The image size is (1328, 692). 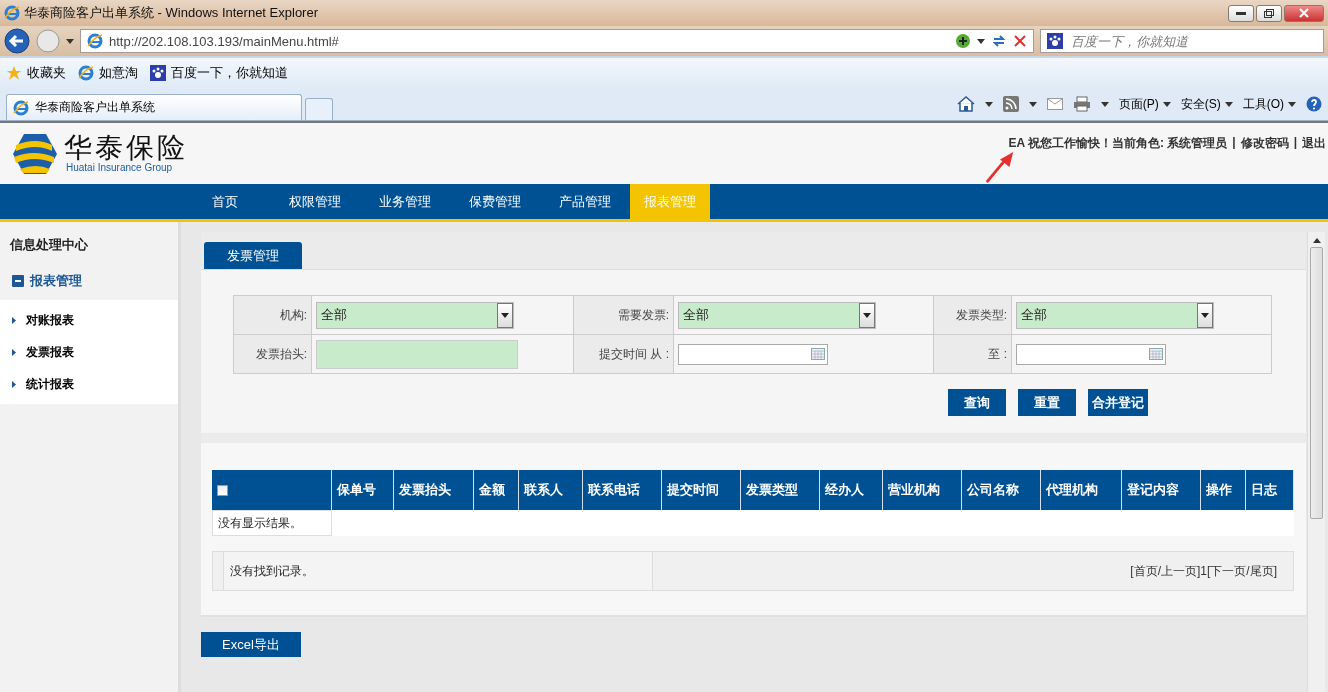 I want to click on arrow-annotation, so click(x=1000, y=167).